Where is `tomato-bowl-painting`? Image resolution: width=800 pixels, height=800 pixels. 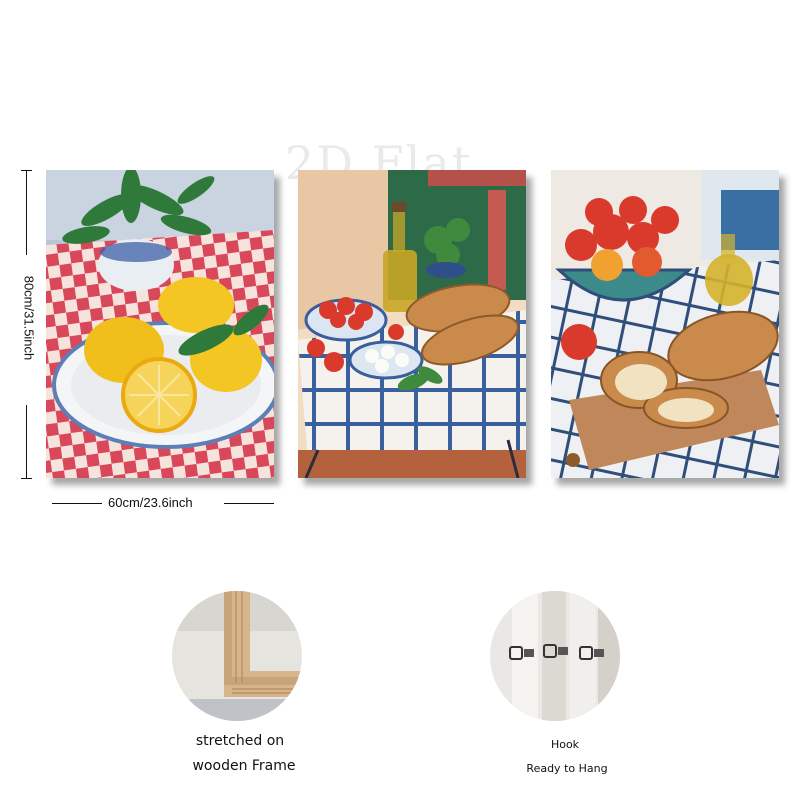
tomato-bowl-painting is located at coordinates (665, 324).